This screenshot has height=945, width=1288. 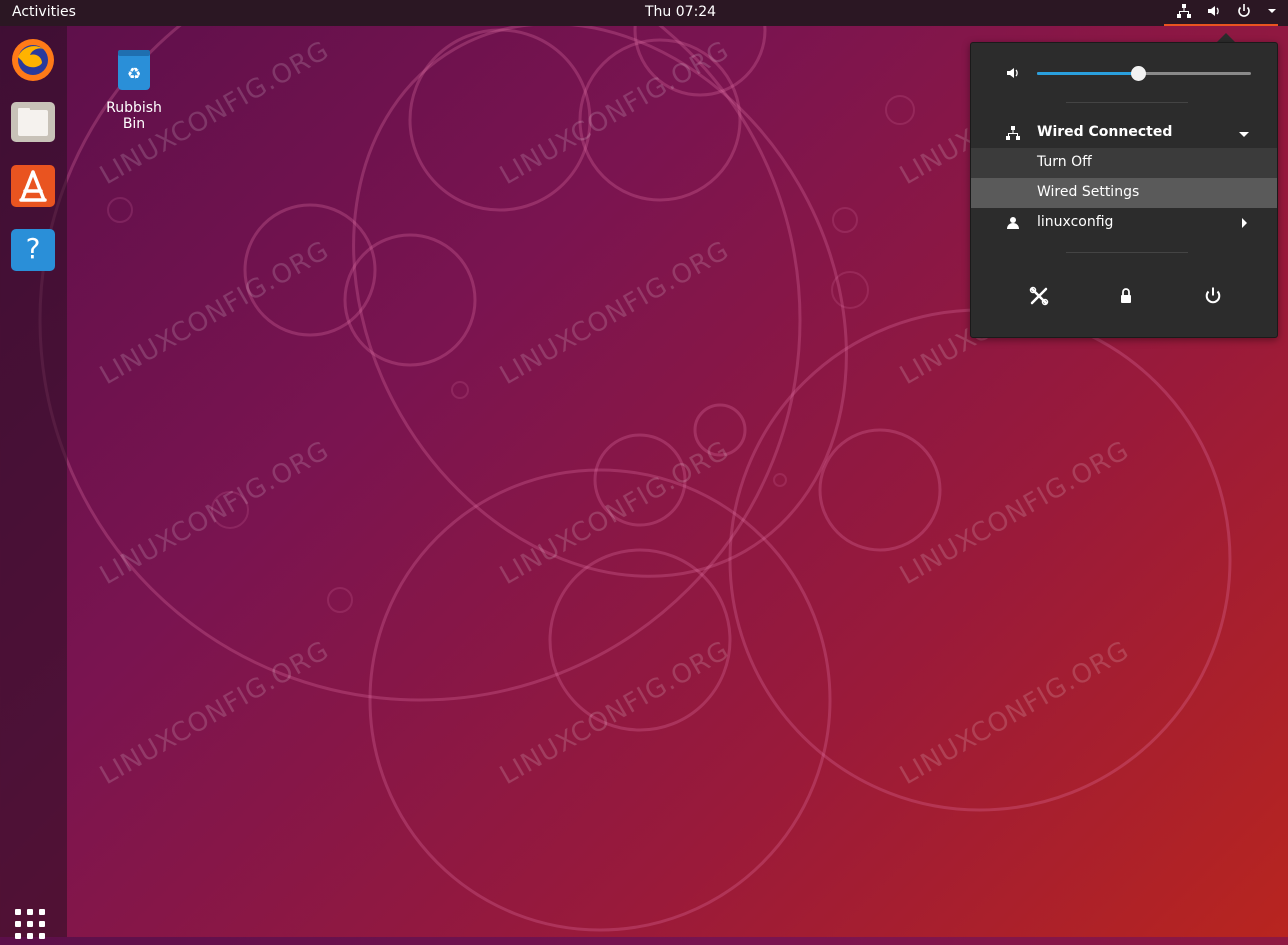 I want to click on activities-button: Activities, so click(x=44, y=12).